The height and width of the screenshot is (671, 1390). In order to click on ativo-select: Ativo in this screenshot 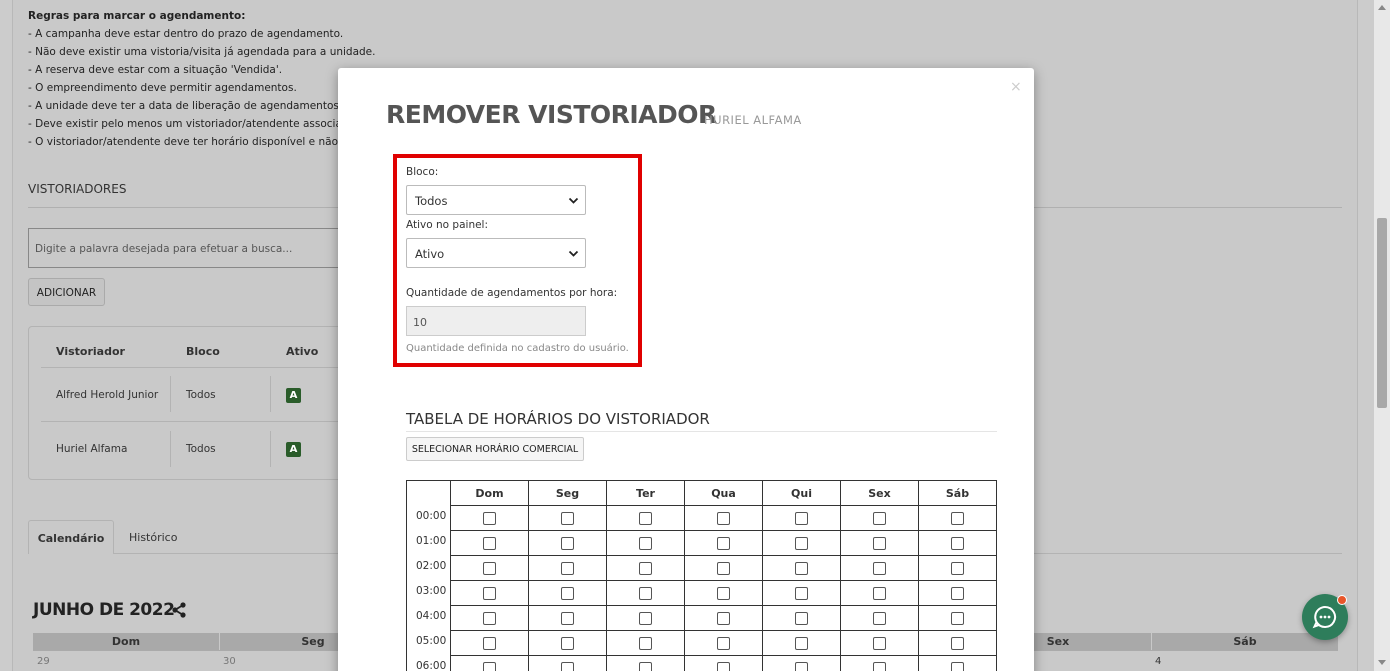, I will do `click(496, 253)`.